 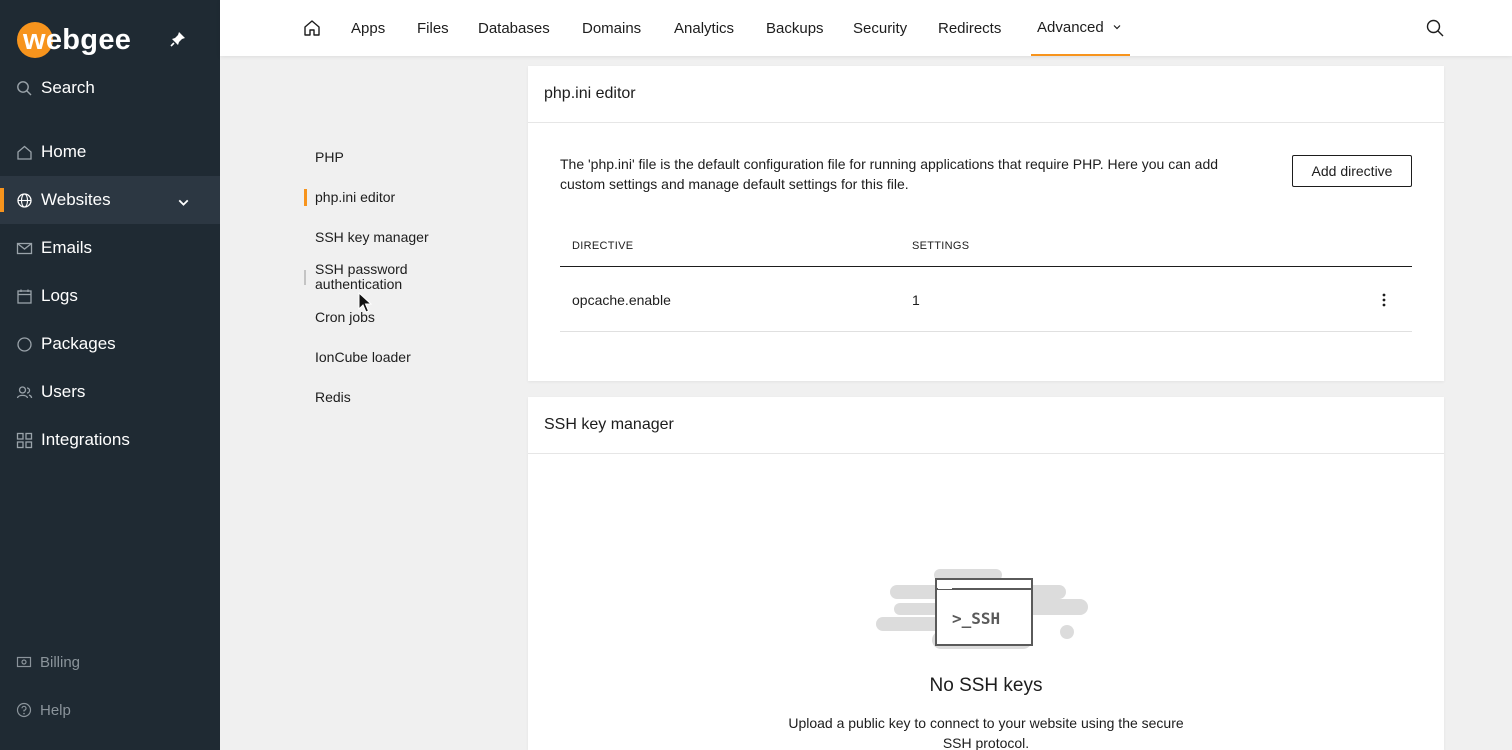 What do you see at coordinates (110, 296) in the screenshot?
I see `sidebar-item-logs: Logs` at bounding box center [110, 296].